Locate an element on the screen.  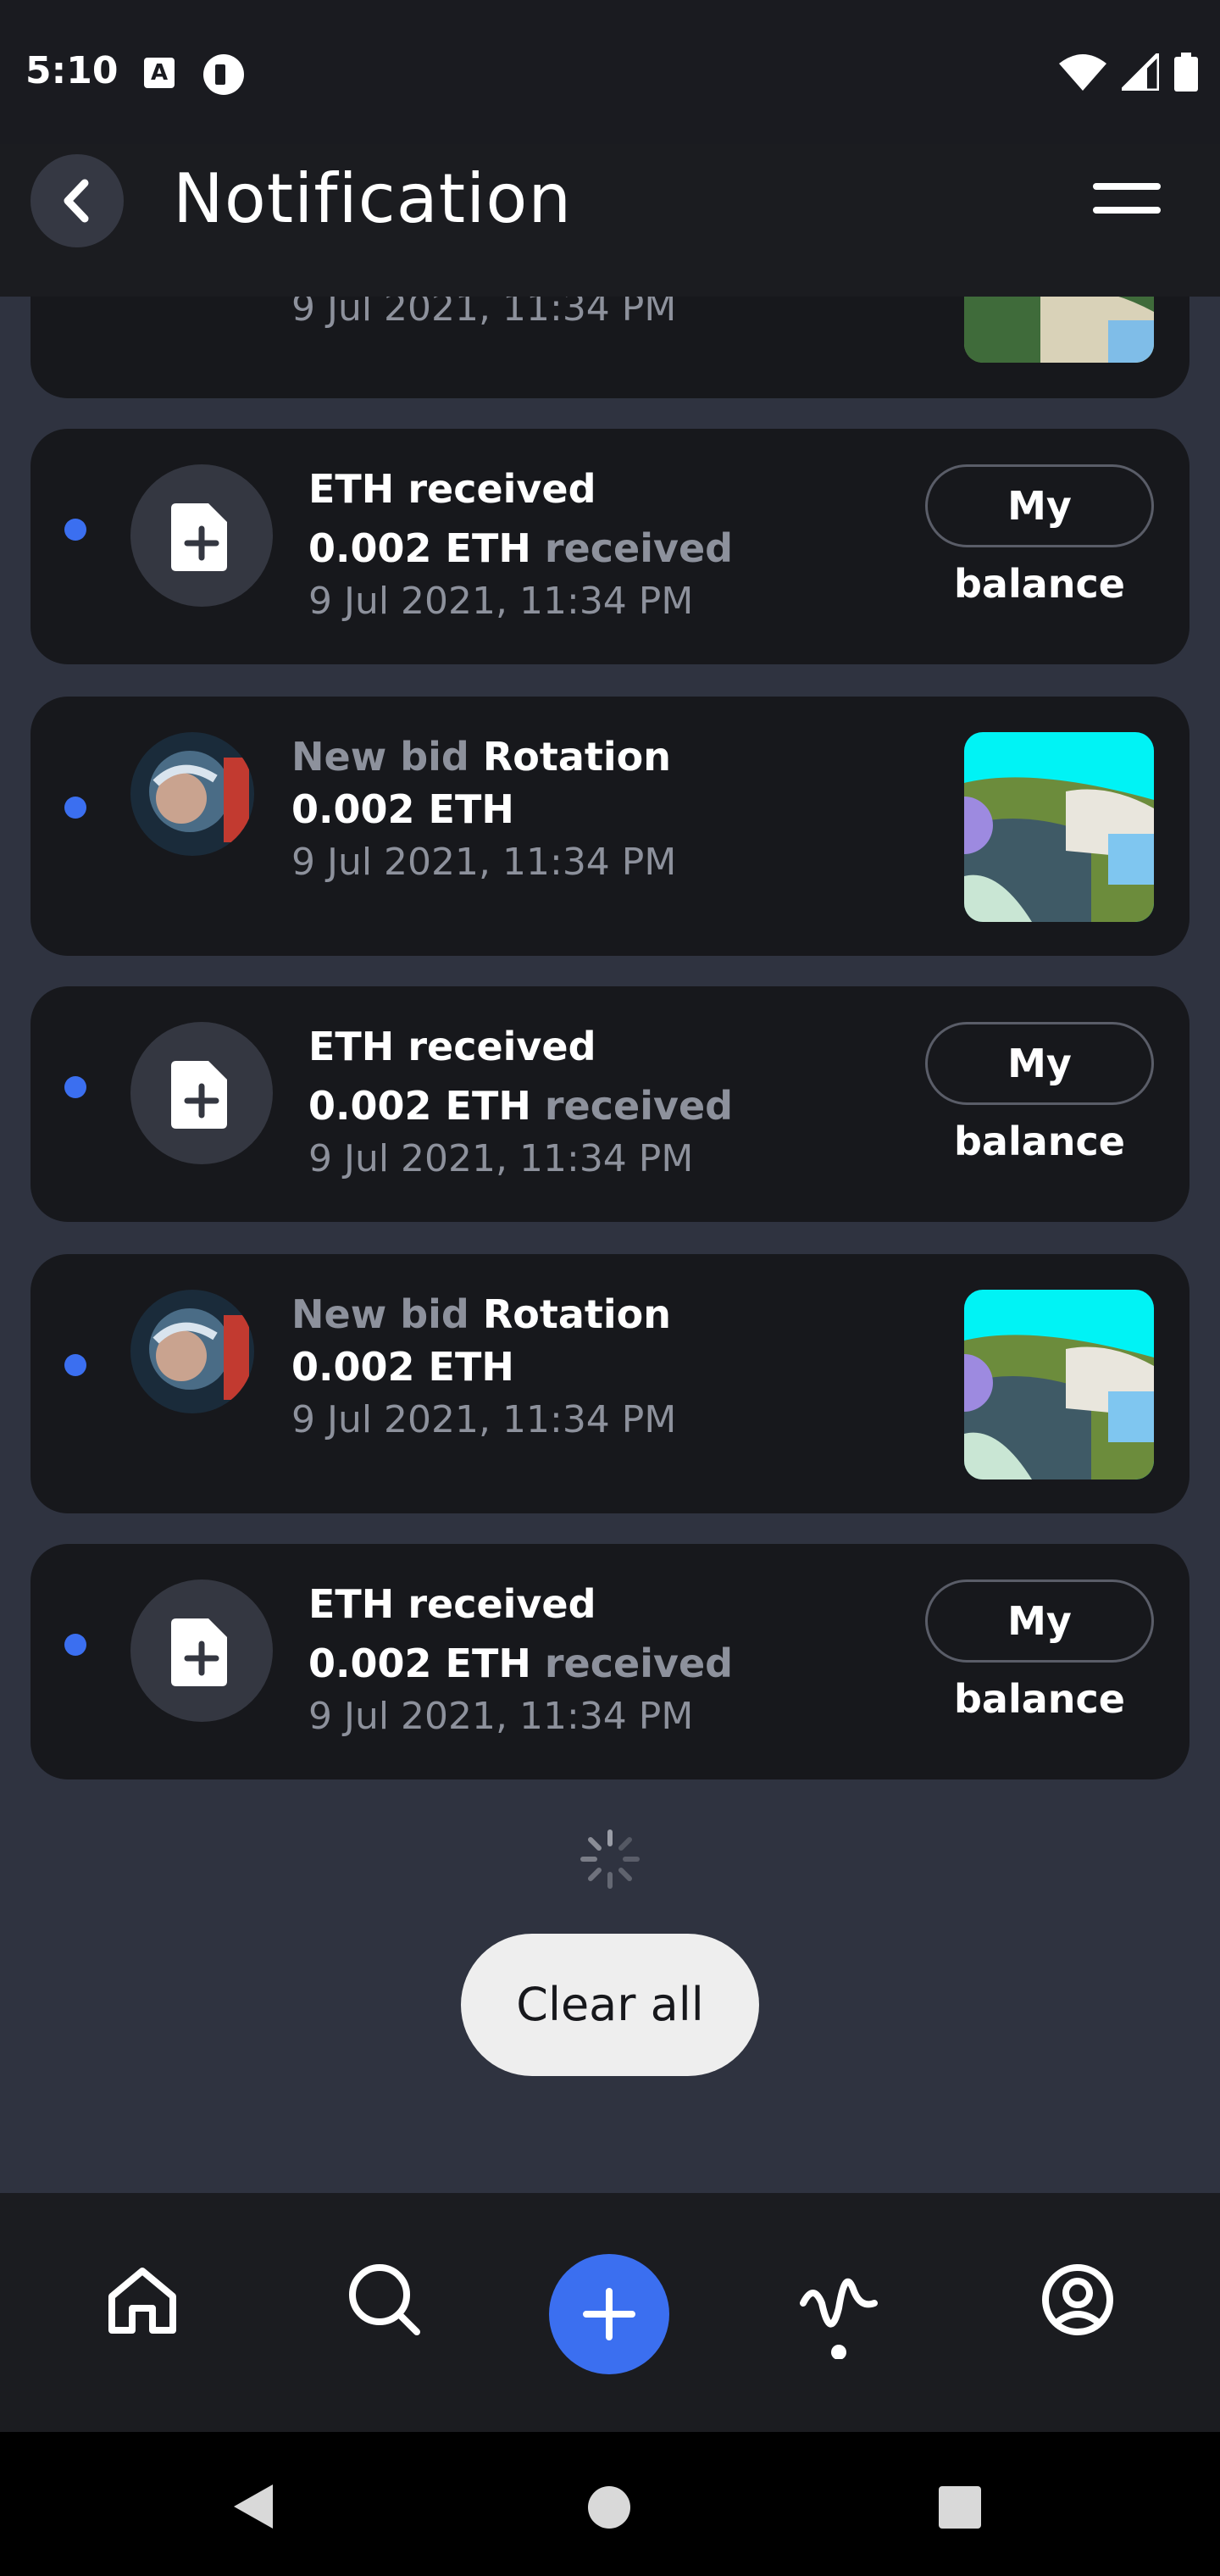
status-bar: 5:10 A is located at coordinates (610, 72).